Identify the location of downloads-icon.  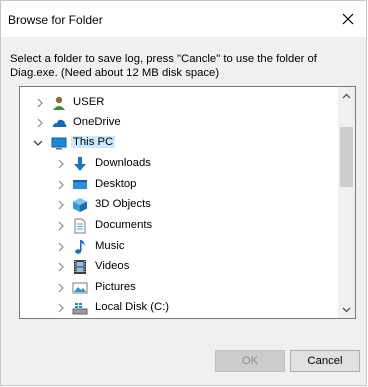
(80, 164).